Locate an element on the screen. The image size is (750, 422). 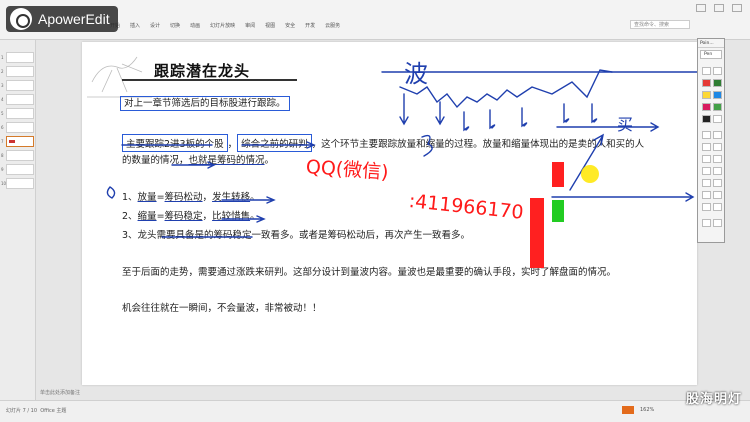
undo-icon is located at coordinates (717, 171).